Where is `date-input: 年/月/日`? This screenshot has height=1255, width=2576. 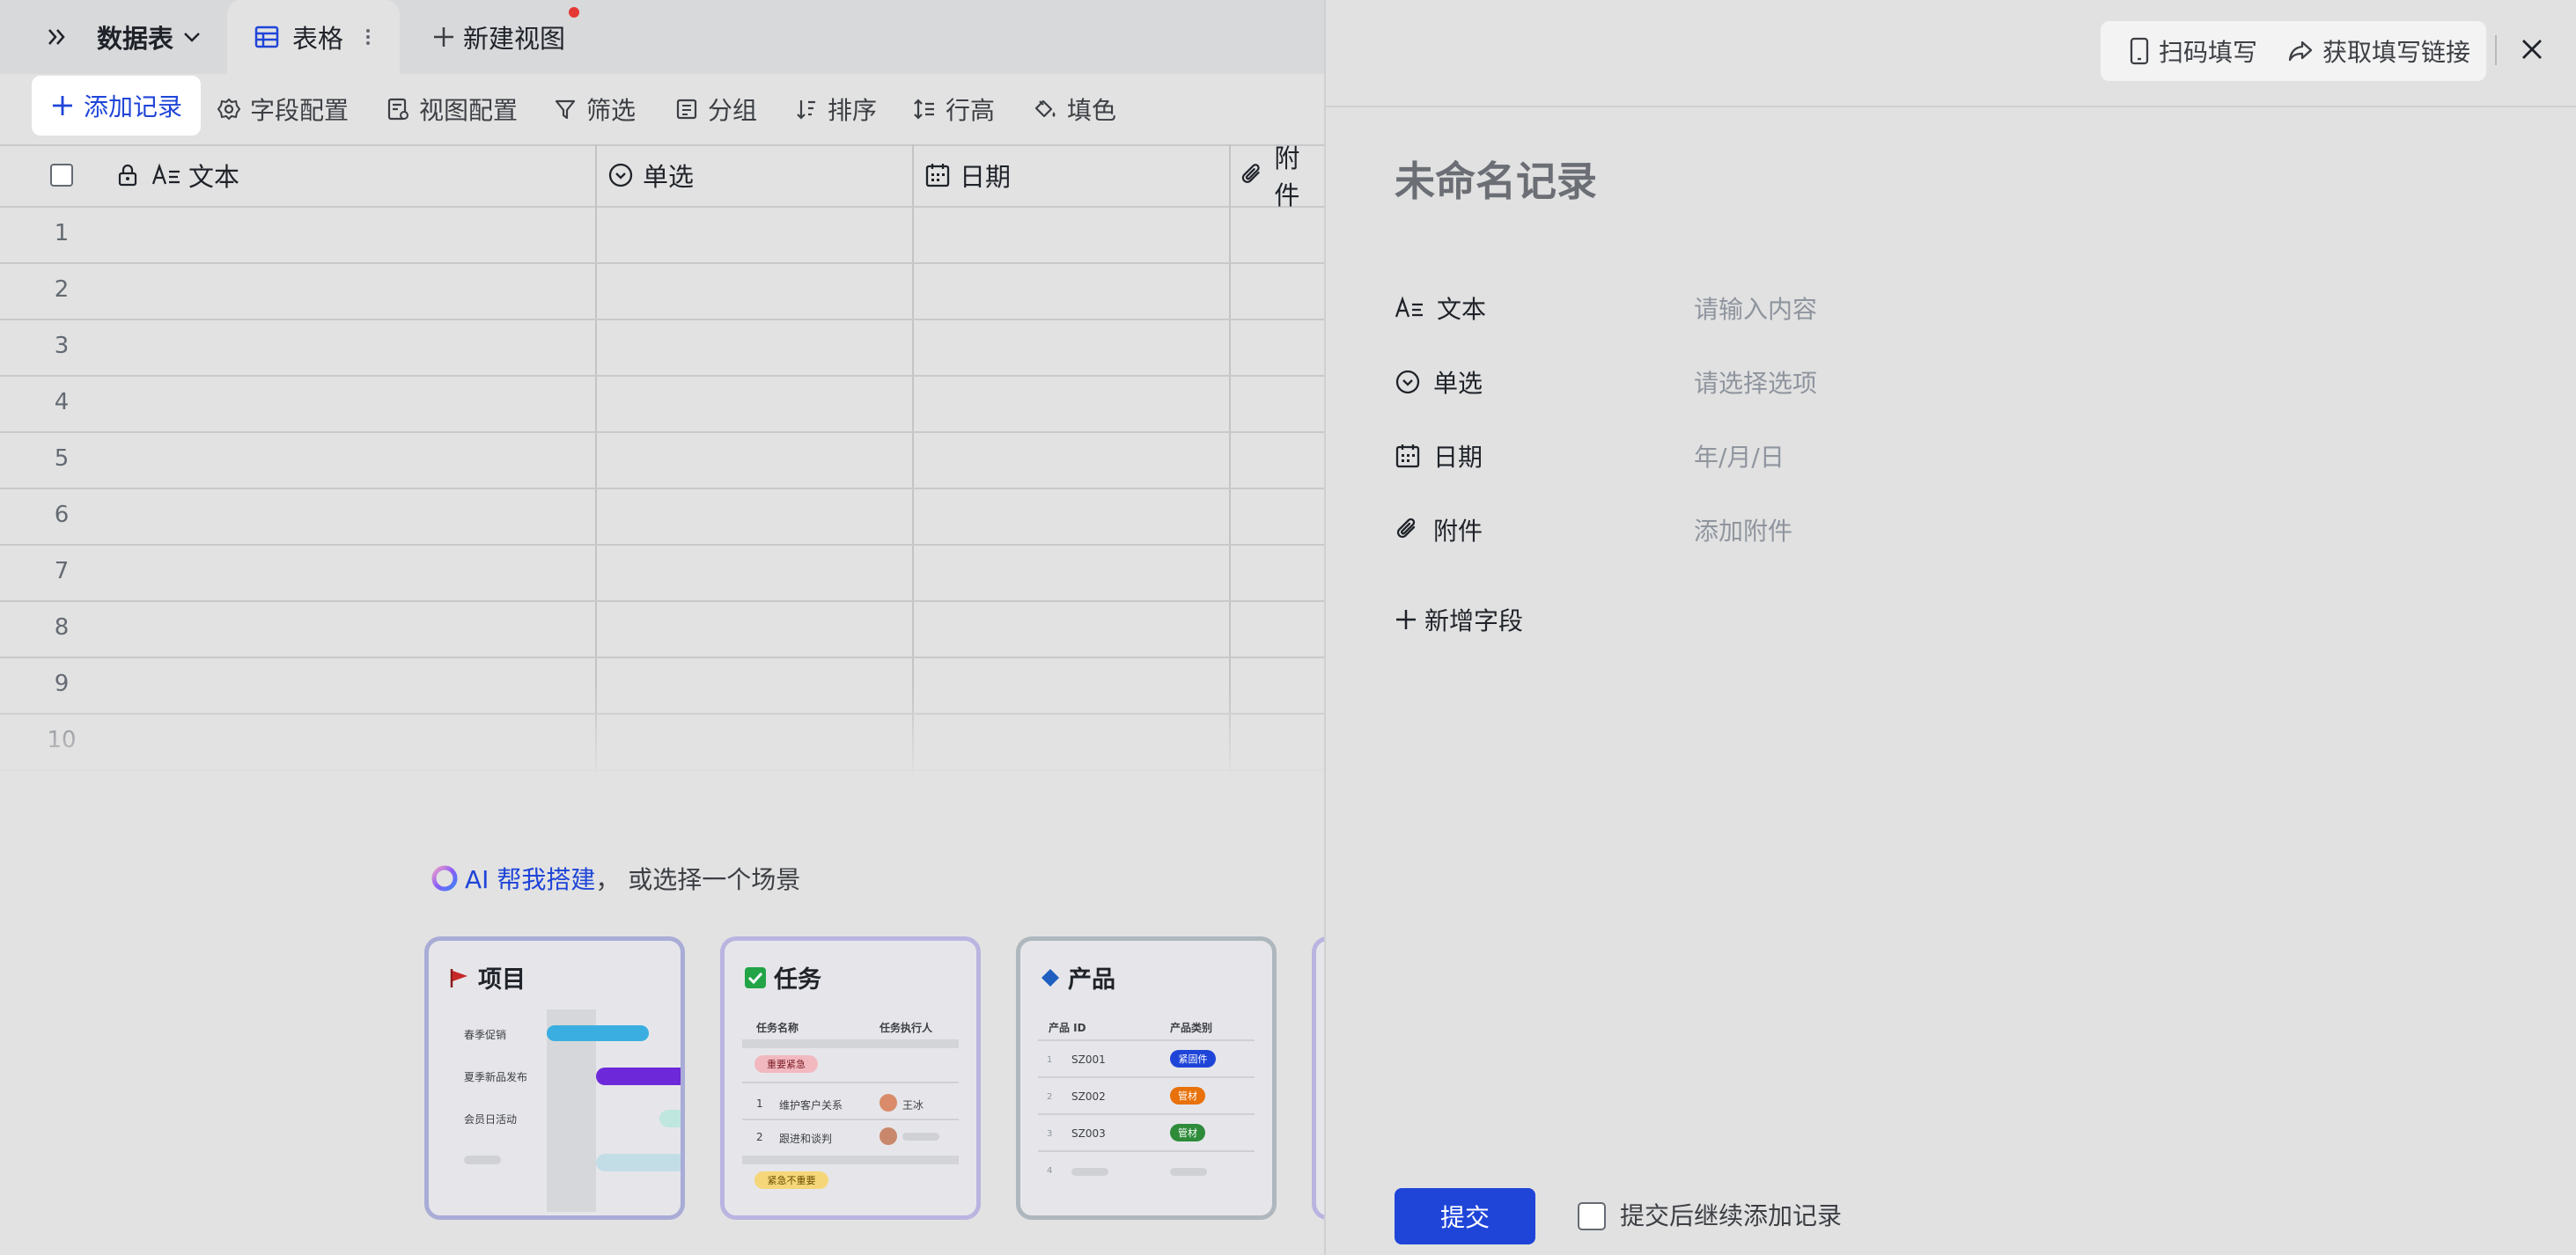
date-input: 年/月/日 is located at coordinates (1740, 456).